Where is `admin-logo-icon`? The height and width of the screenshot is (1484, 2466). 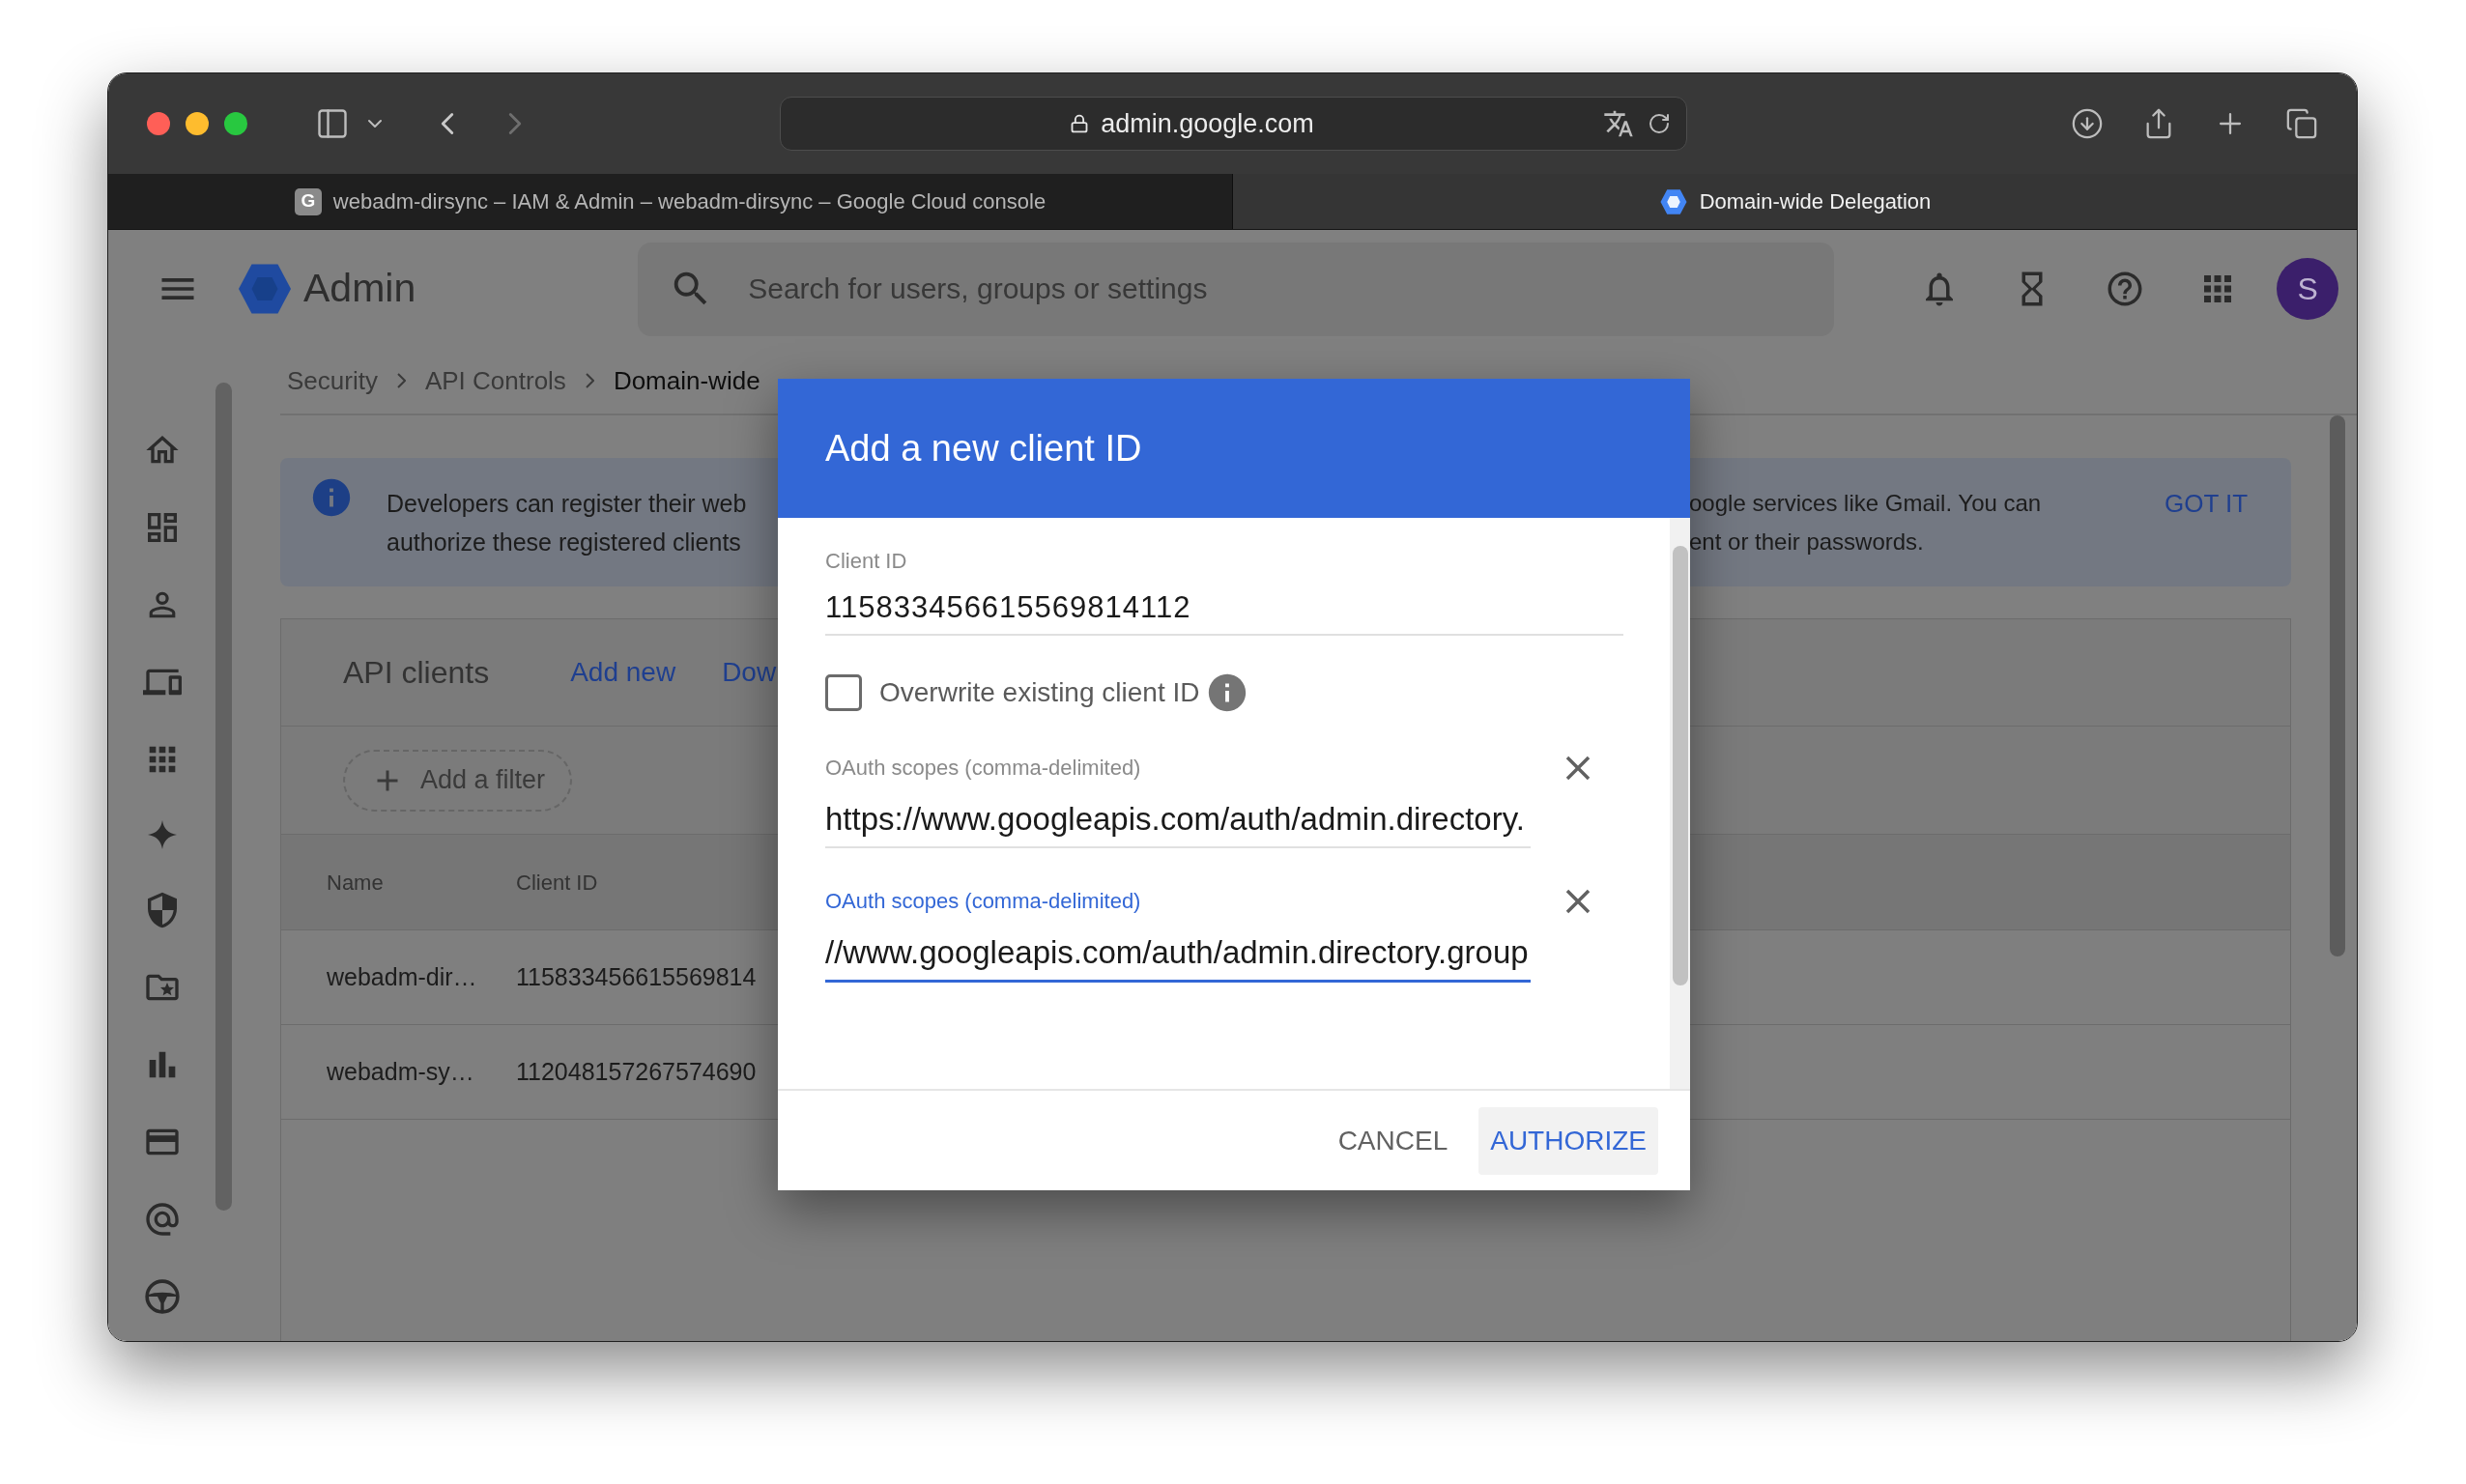
admin-logo-icon is located at coordinates (1673, 201).